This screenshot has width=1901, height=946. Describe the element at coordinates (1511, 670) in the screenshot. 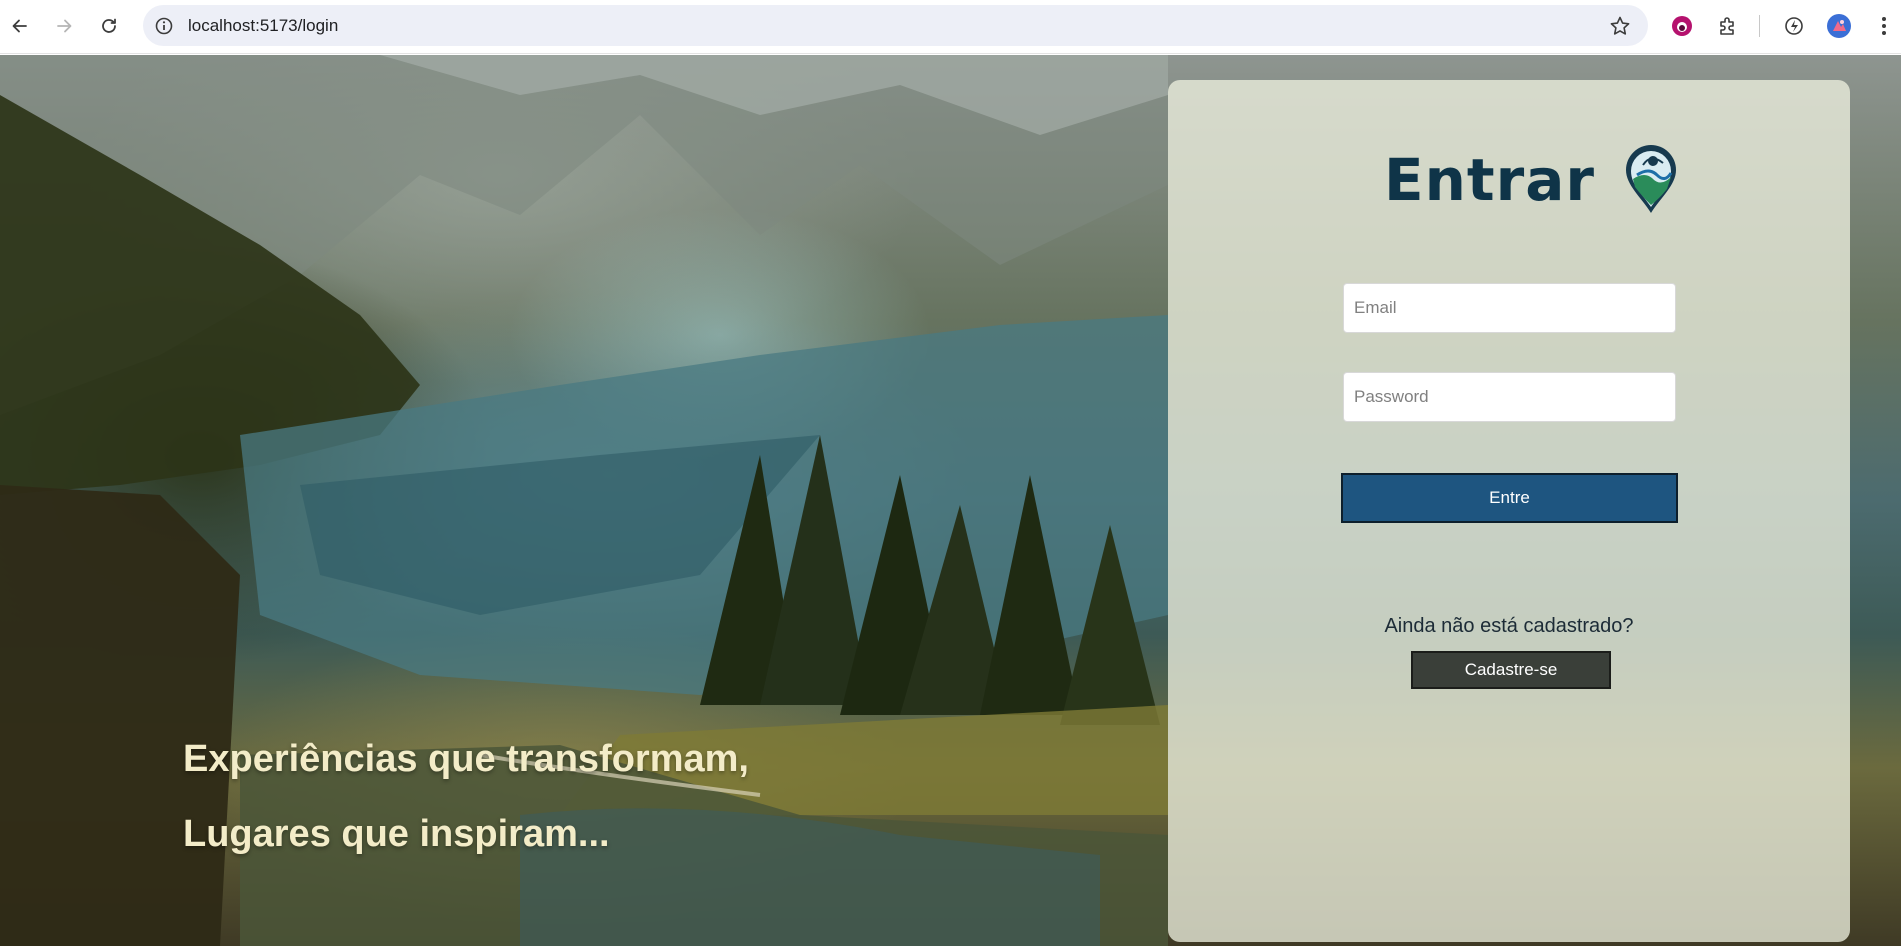

I see `signup-button: Cadastre-se` at that location.